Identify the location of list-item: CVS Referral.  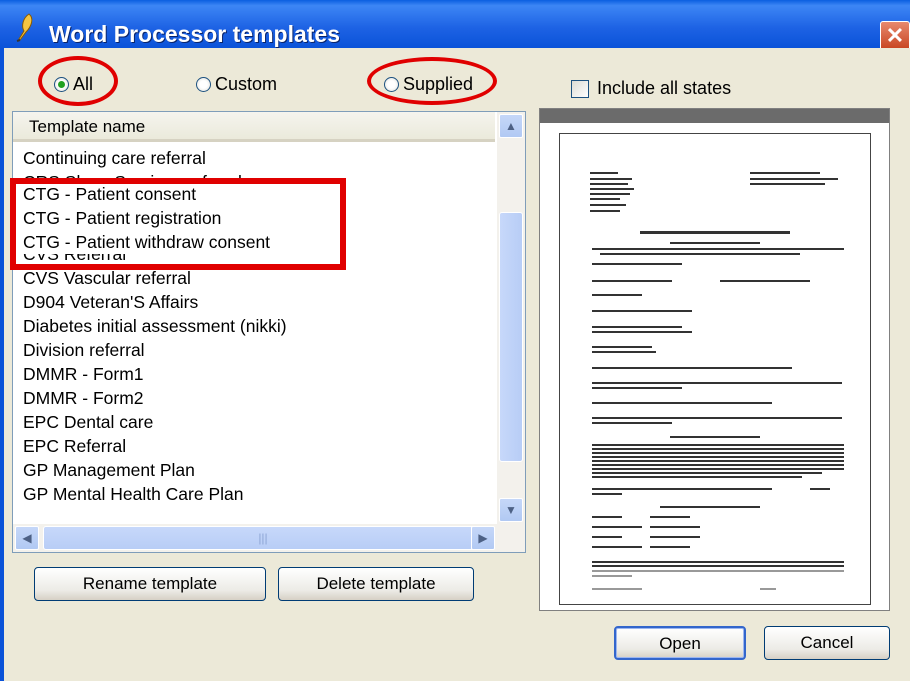
(259, 260).